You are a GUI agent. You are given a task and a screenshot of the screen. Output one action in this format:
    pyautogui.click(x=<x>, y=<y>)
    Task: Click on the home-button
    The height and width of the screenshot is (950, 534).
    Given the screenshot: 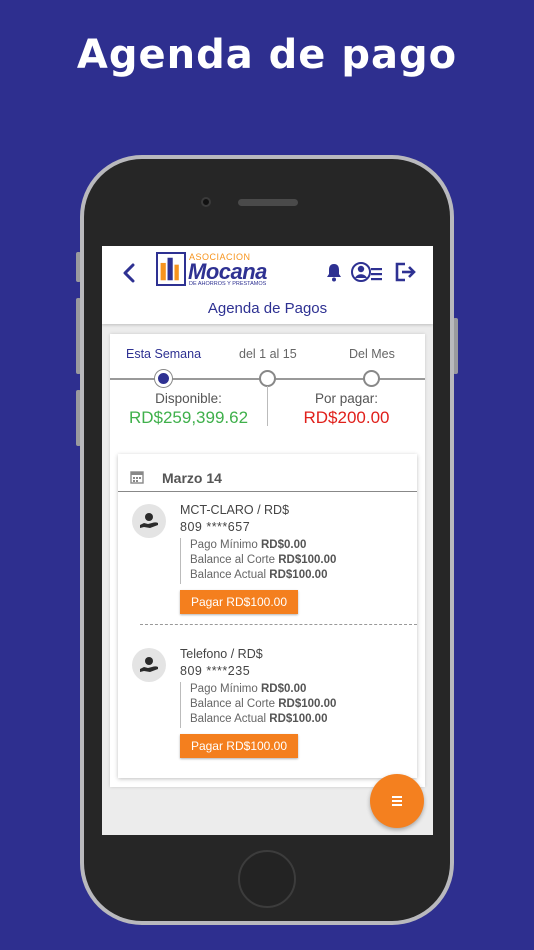 What is the action you would take?
    pyautogui.click(x=267, y=879)
    